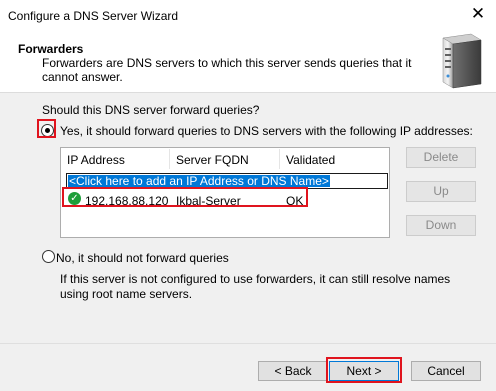 The height and width of the screenshot is (391, 496). What do you see at coordinates (151, 110) in the screenshot?
I see `forward-question: Should this DNS server forward queries?` at bounding box center [151, 110].